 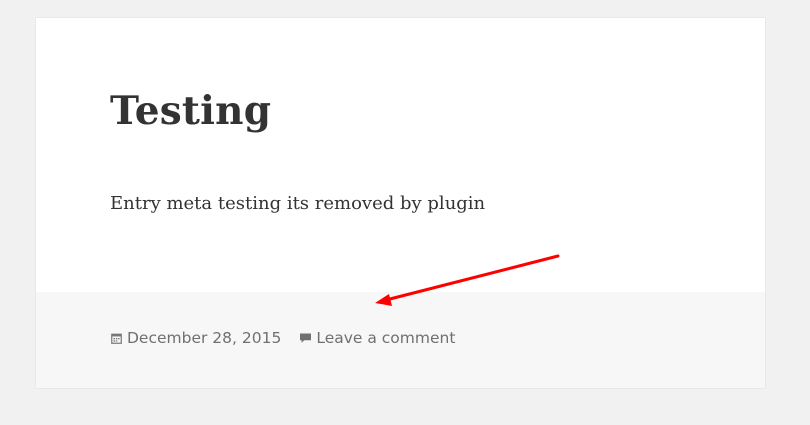 What do you see at coordinates (204, 338) in the screenshot?
I see `post-date-text: December 28, 2015` at bounding box center [204, 338].